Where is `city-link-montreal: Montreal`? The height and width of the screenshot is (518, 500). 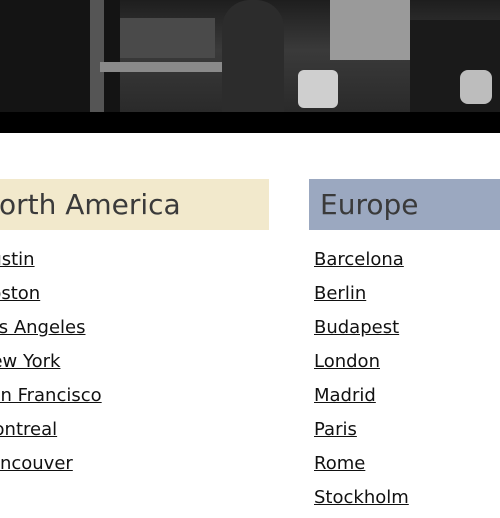 city-link-montreal: Montreal is located at coordinates (28, 429).